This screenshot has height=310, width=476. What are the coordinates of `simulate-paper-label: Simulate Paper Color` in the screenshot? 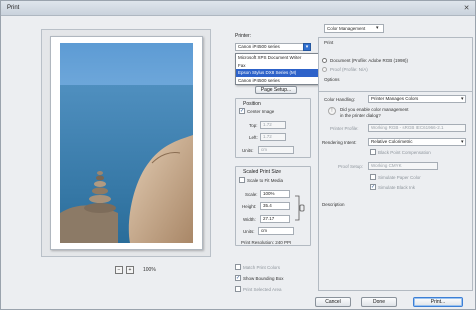 It's located at (399, 177).